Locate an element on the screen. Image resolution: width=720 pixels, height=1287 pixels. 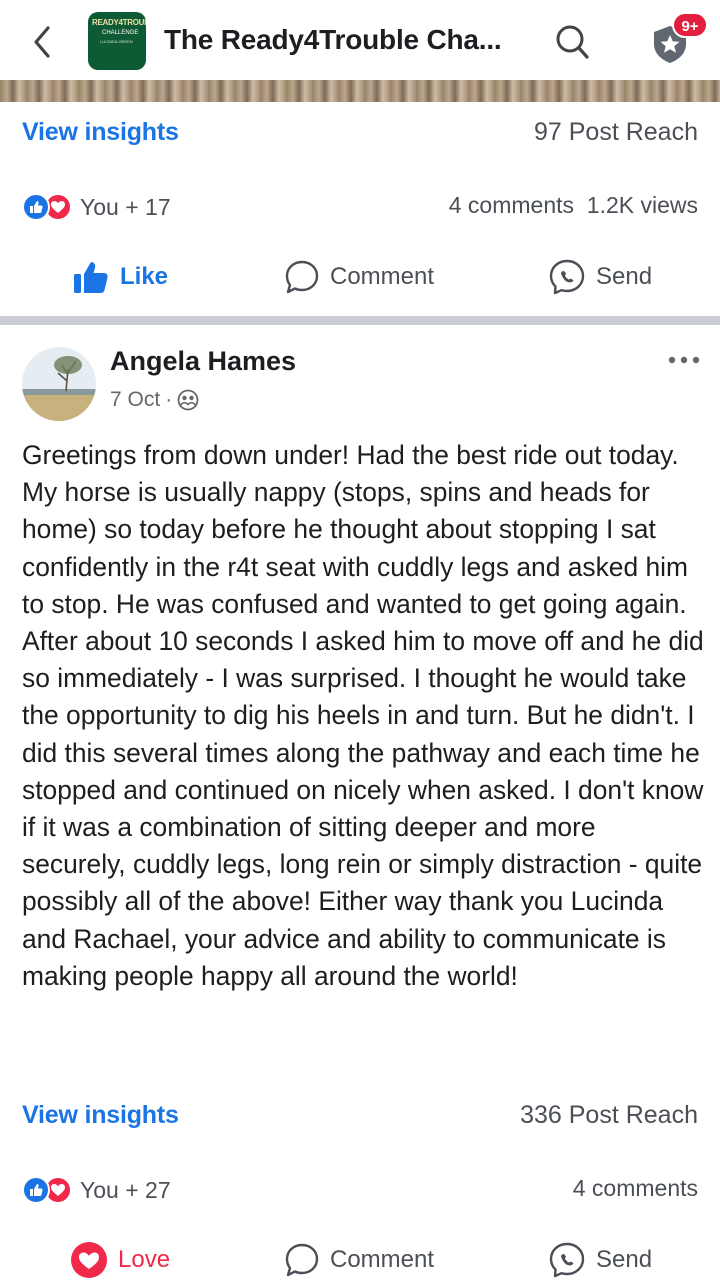
search-button is located at coordinates (573, 42).